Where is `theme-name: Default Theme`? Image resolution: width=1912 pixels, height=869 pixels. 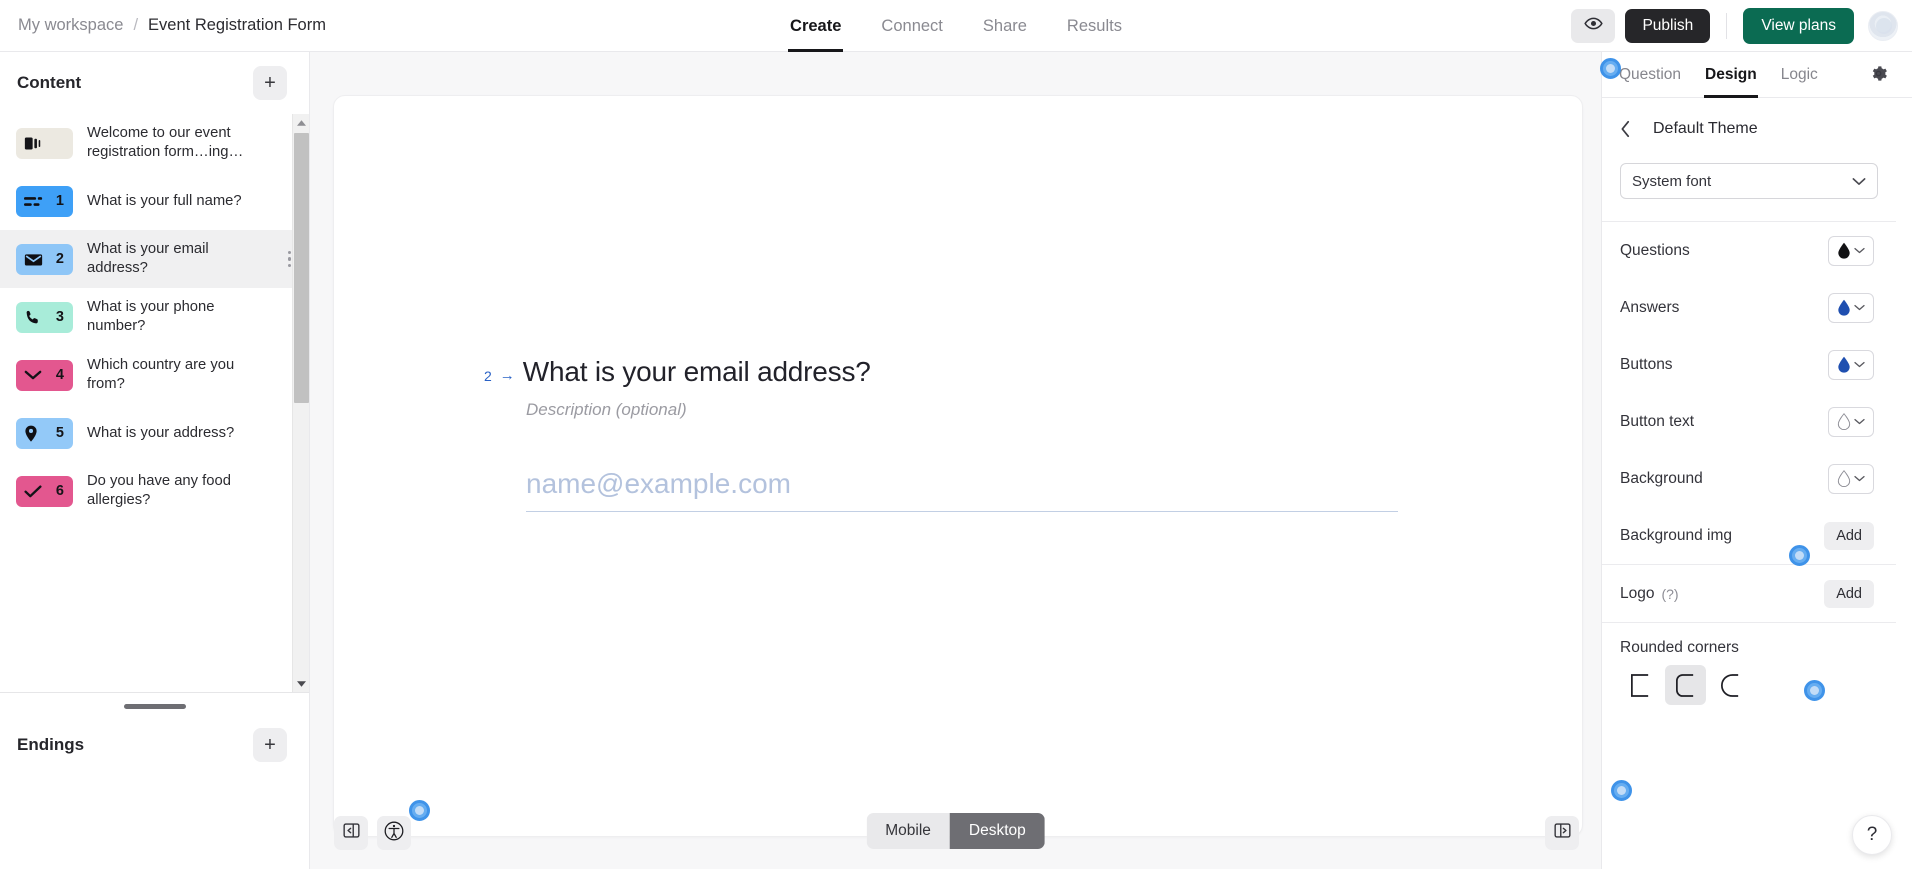
theme-name: Default Theme is located at coordinates (1705, 128).